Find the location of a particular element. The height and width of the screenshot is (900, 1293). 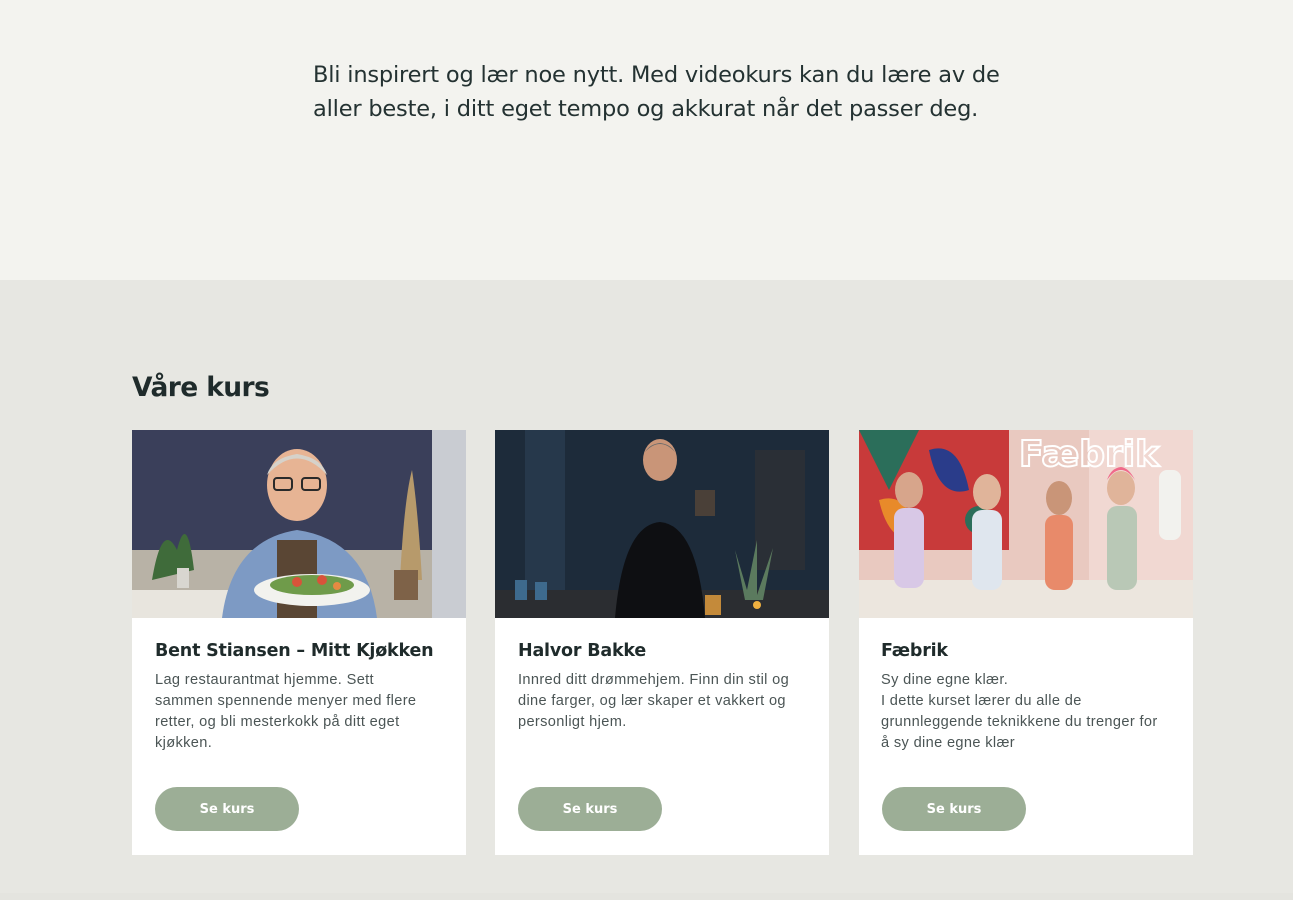

course-title: Fæbrik is located at coordinates (914, 651).